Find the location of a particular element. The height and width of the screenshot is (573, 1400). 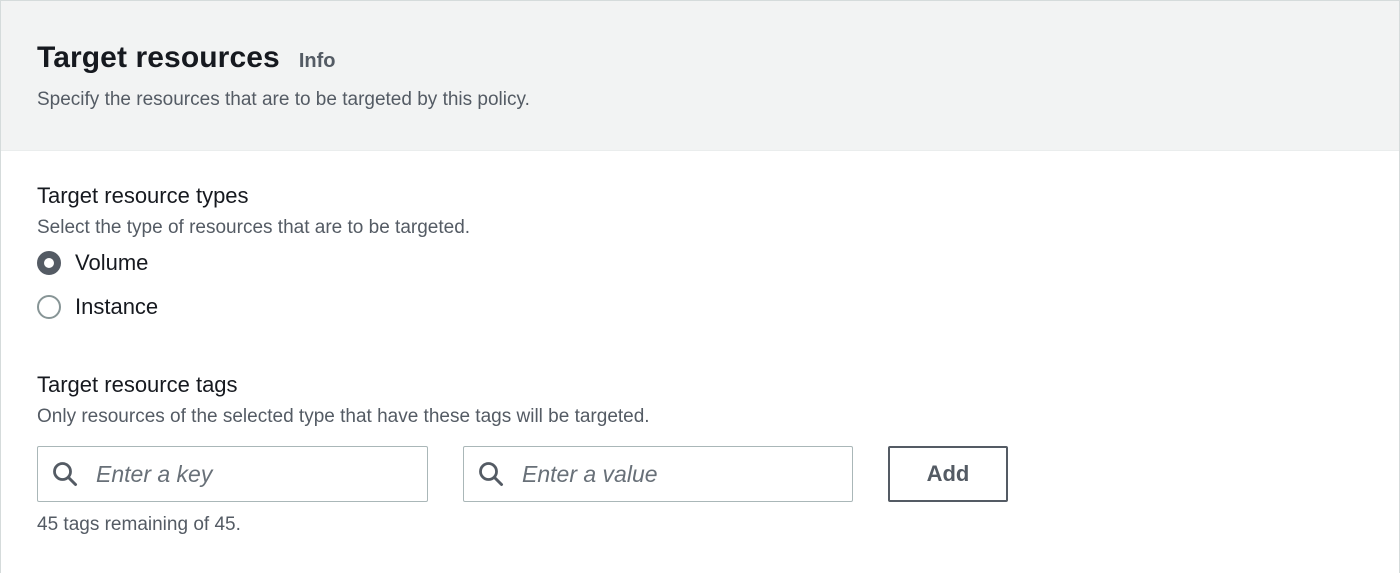

tag-inputs-row: Add is located at coordinates (718, 474).